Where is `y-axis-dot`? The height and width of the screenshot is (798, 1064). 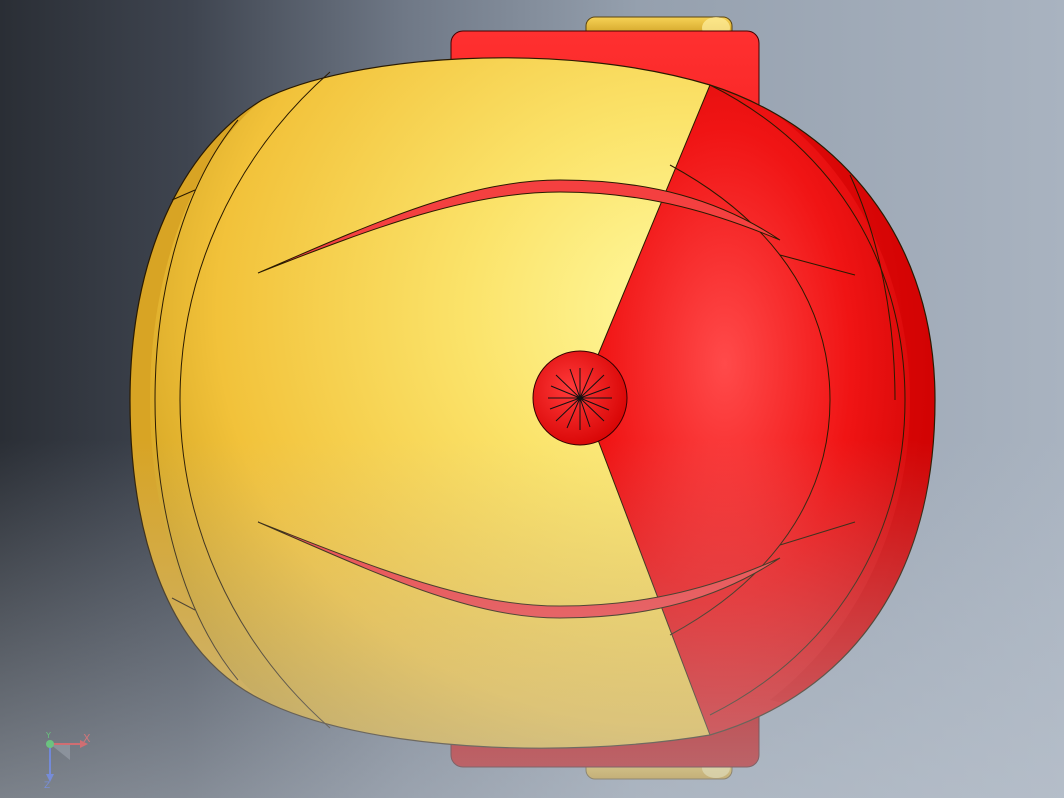
y-axis-dot is located at coordinates (50, 744).